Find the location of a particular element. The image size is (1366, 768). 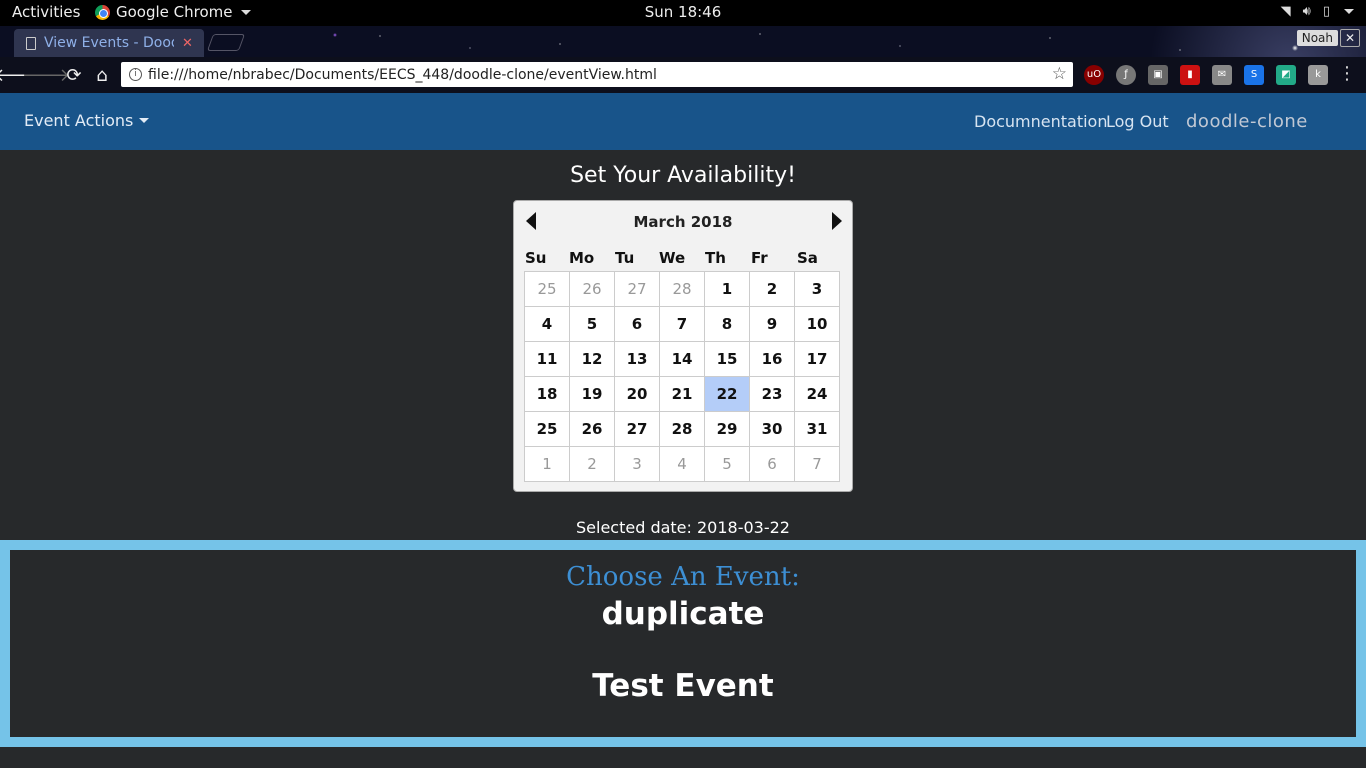

extension-k-icon: k is located at coordinates (1318, 75).